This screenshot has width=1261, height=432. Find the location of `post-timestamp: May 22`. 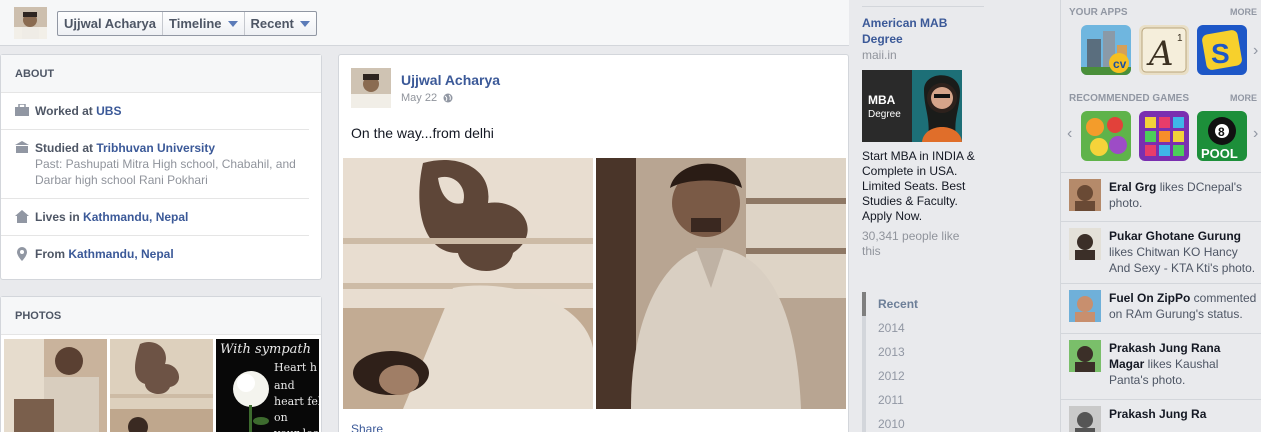

post-timestamp: May 22 is located at coordinates (427, 98).